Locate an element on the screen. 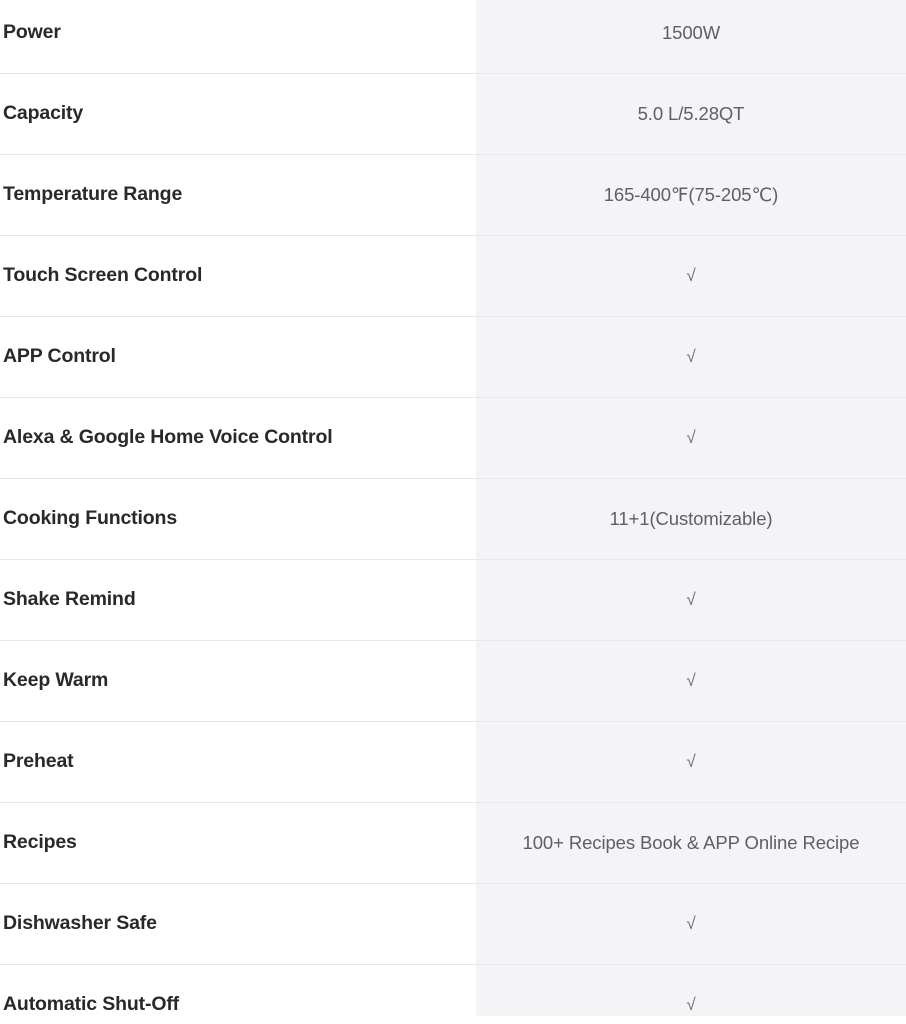  spec-label: Keep Warm is located at coordinates (56, 680).